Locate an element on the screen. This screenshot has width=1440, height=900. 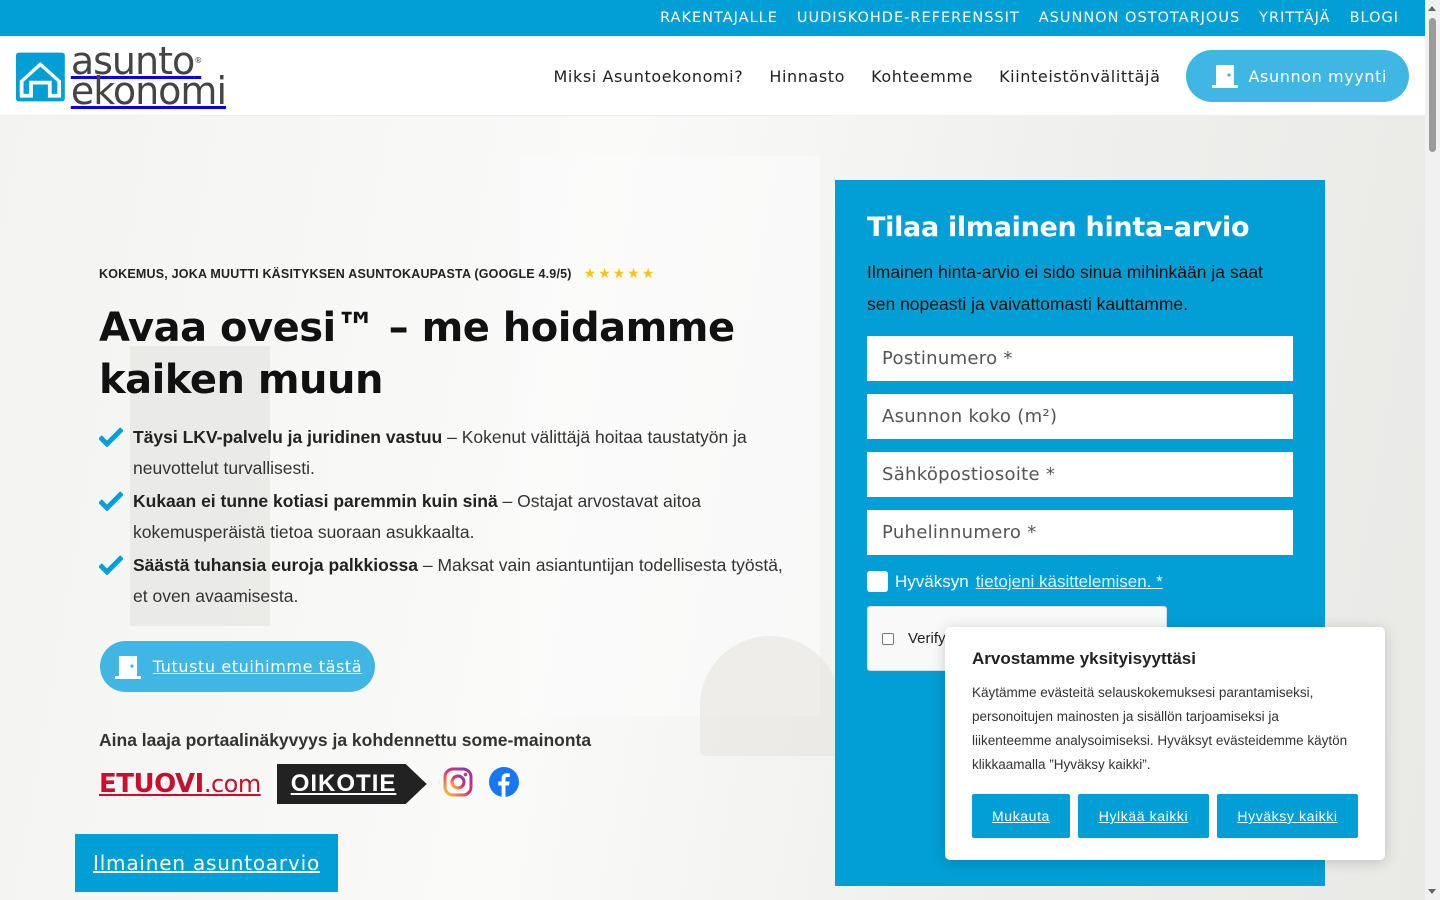
email-input is located at coordinates (1080, 474).